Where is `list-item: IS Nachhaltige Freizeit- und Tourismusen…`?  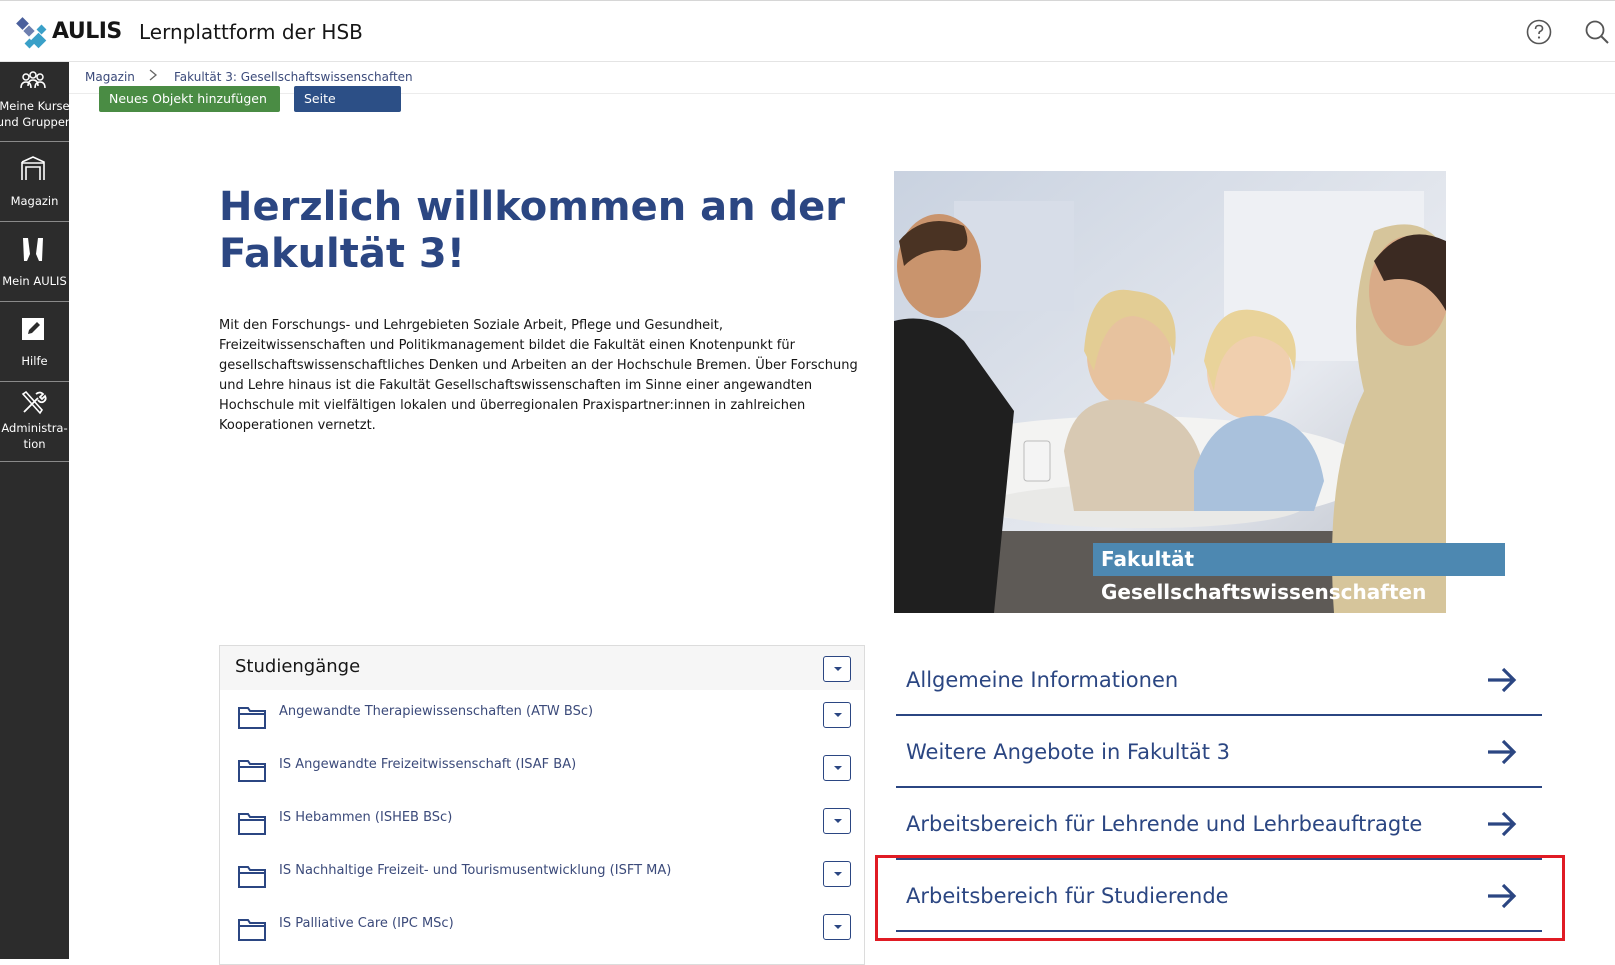
list-item: IS Nachhaltige Freizeit- und Tourismusen… is located at coordinates (542, 875).